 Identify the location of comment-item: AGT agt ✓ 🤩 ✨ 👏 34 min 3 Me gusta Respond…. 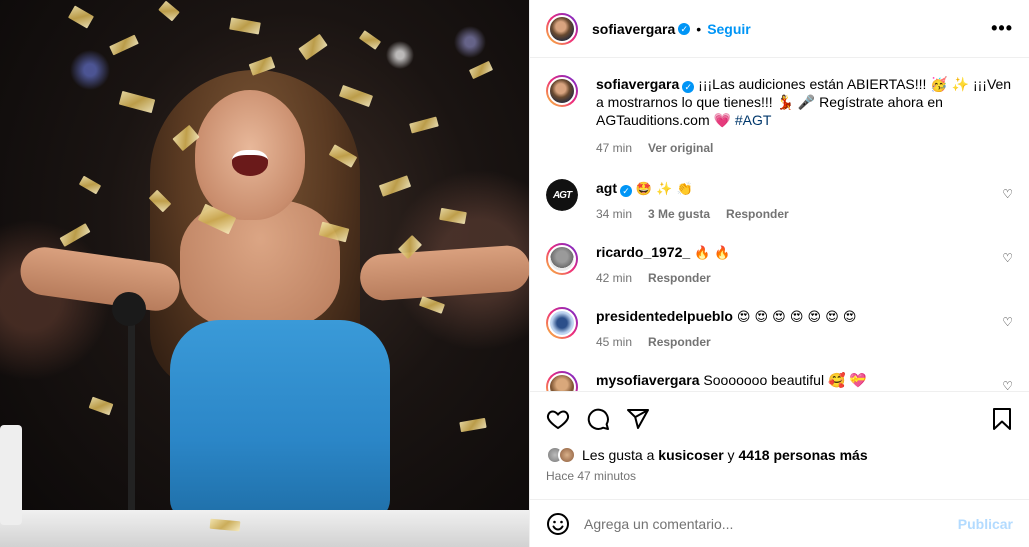
(779, 200).